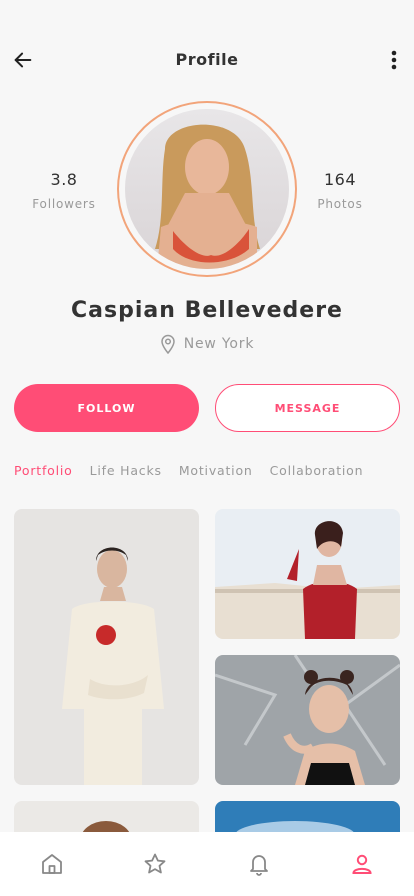 The image size is (414, 896). I want to click on photos-count: 164, so click(340, 179).